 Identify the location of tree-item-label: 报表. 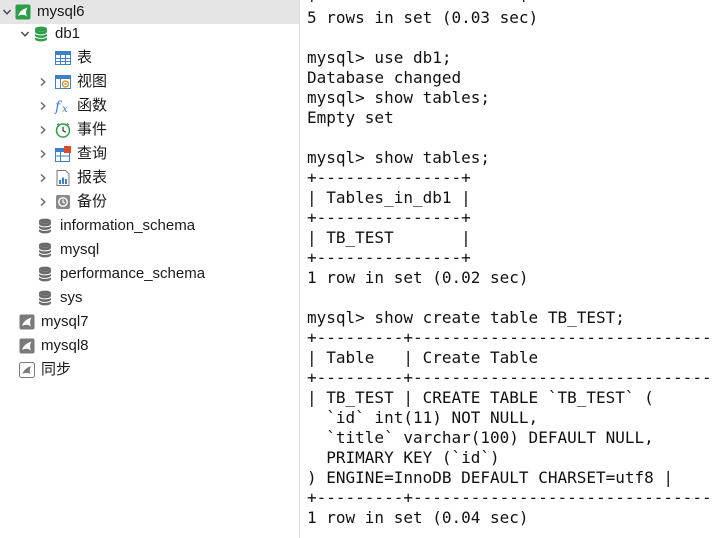
(92, 177).